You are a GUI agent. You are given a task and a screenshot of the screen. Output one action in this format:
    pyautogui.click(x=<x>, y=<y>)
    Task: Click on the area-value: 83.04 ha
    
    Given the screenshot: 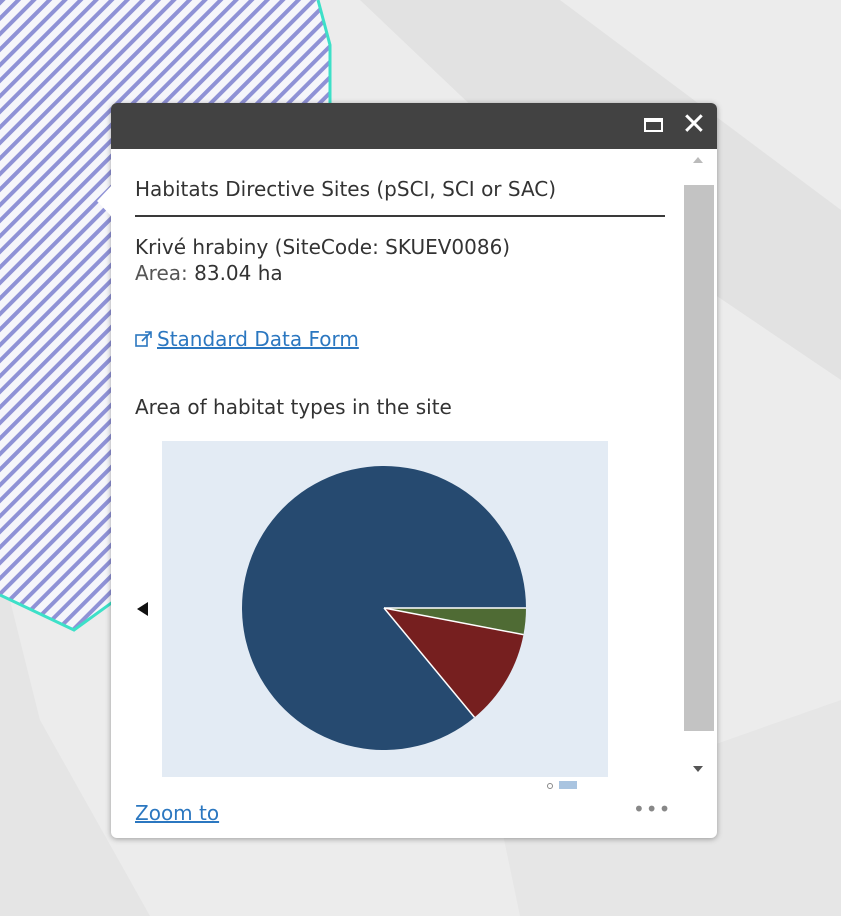 What is the action you would take?
    pyautogui.click(x=238, y=273)
    